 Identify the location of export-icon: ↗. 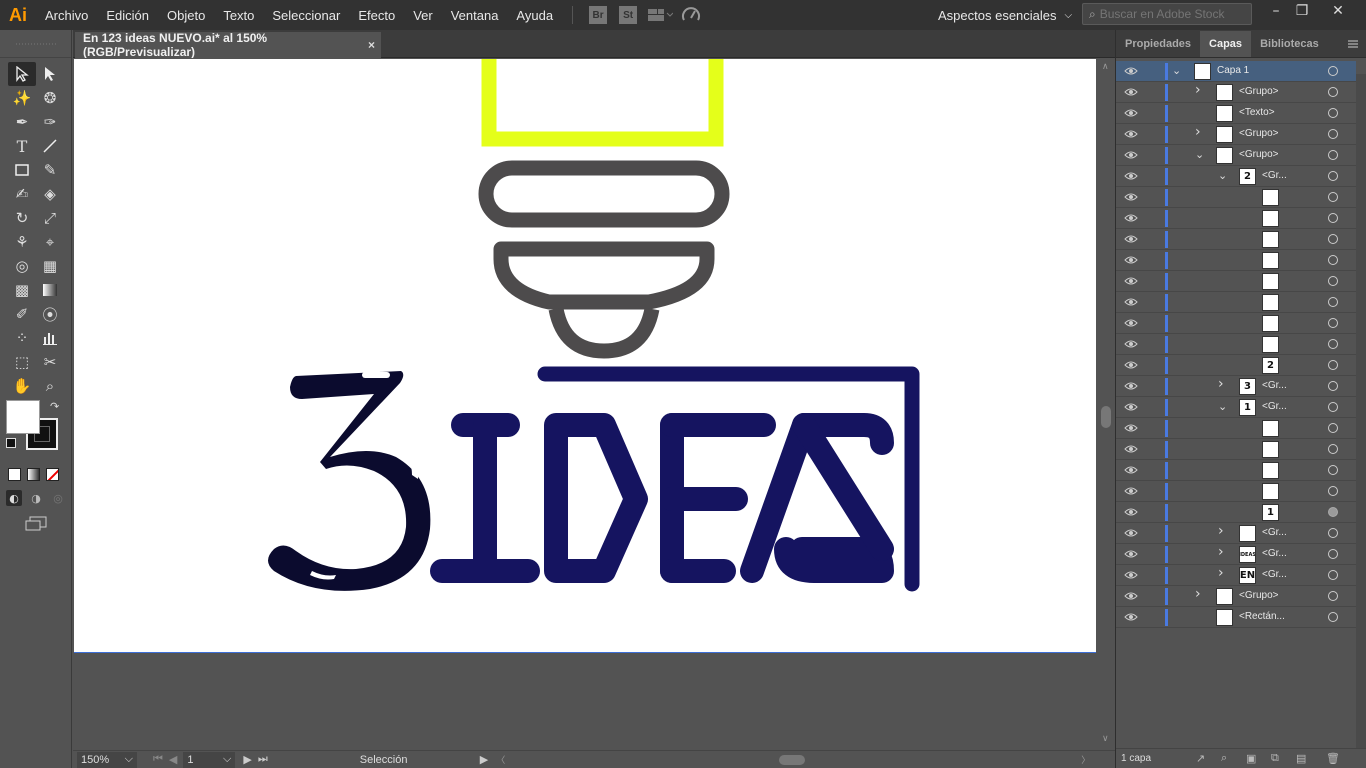
(1203, 758).